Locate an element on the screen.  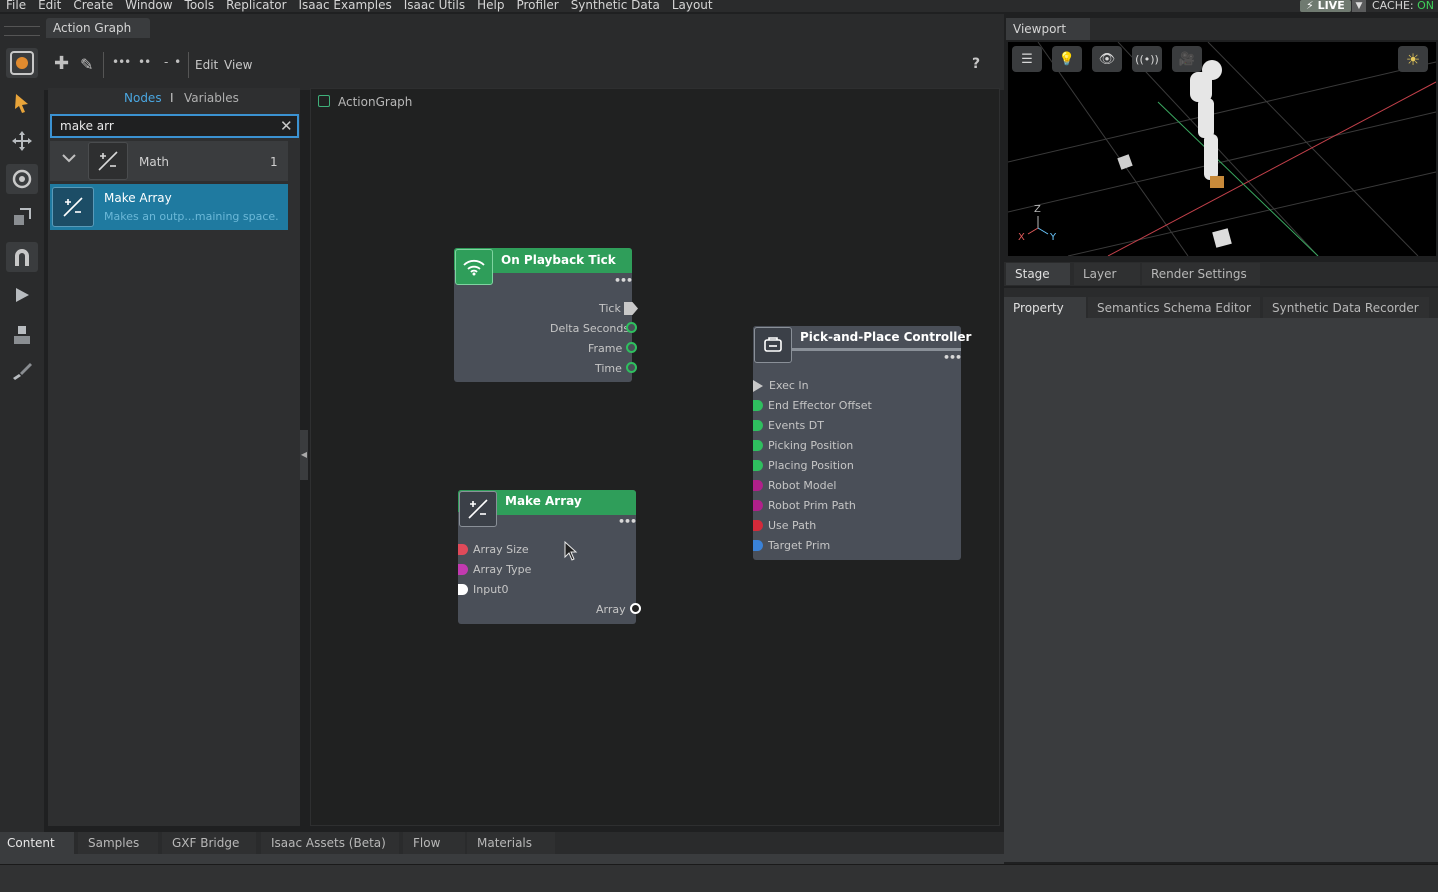
panel-collapse-handle: ◀ is located at coordinates (304, 455).